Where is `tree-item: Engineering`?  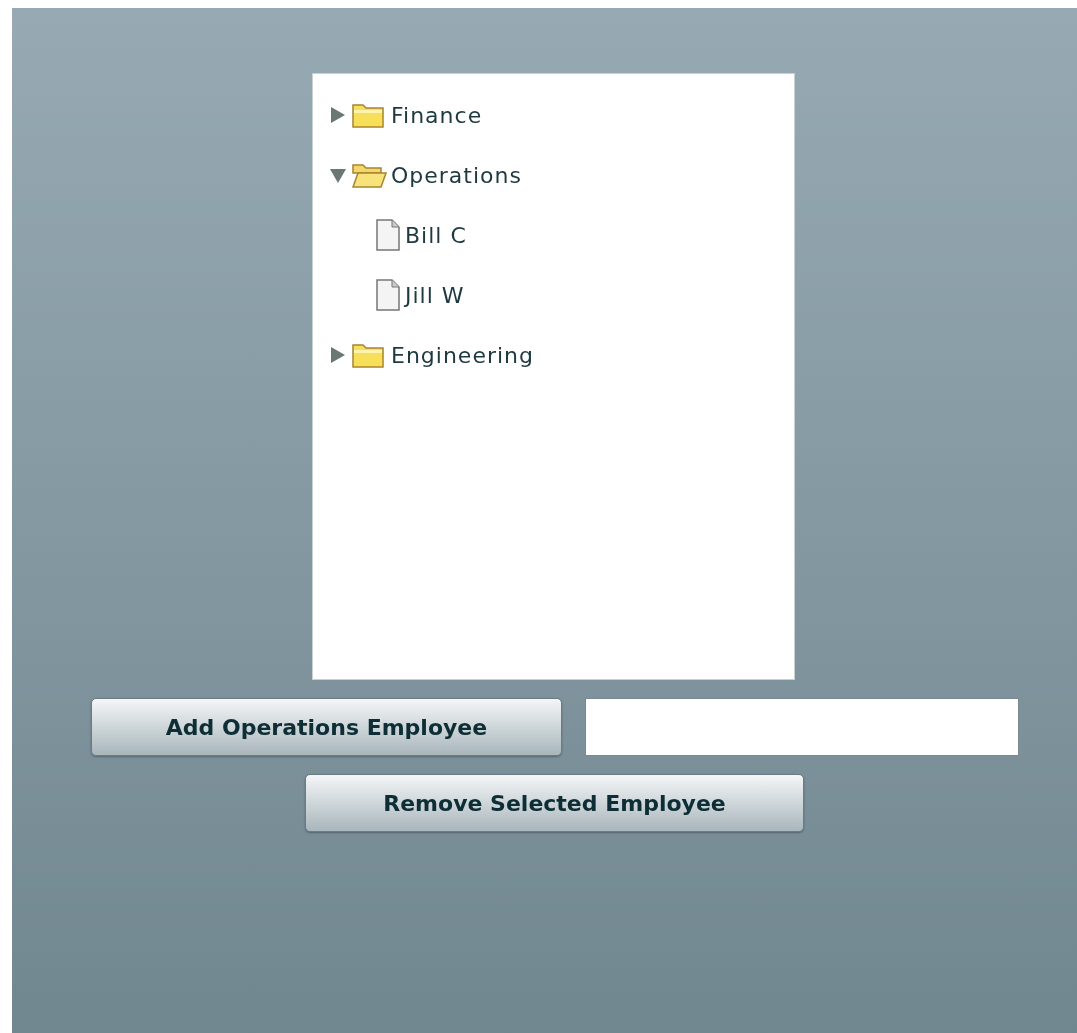 tree-item: Engineering is located at coordinates (462, 355).